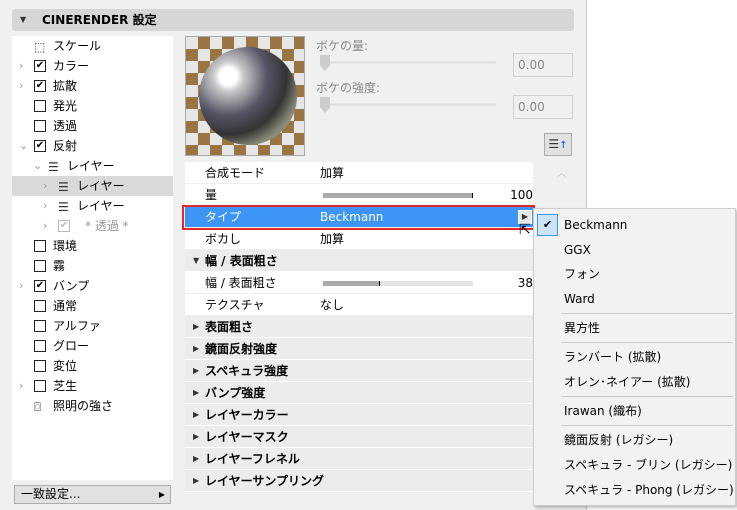 The image size is (737, 510). I want to click on amount-slider, so click(398, 195).